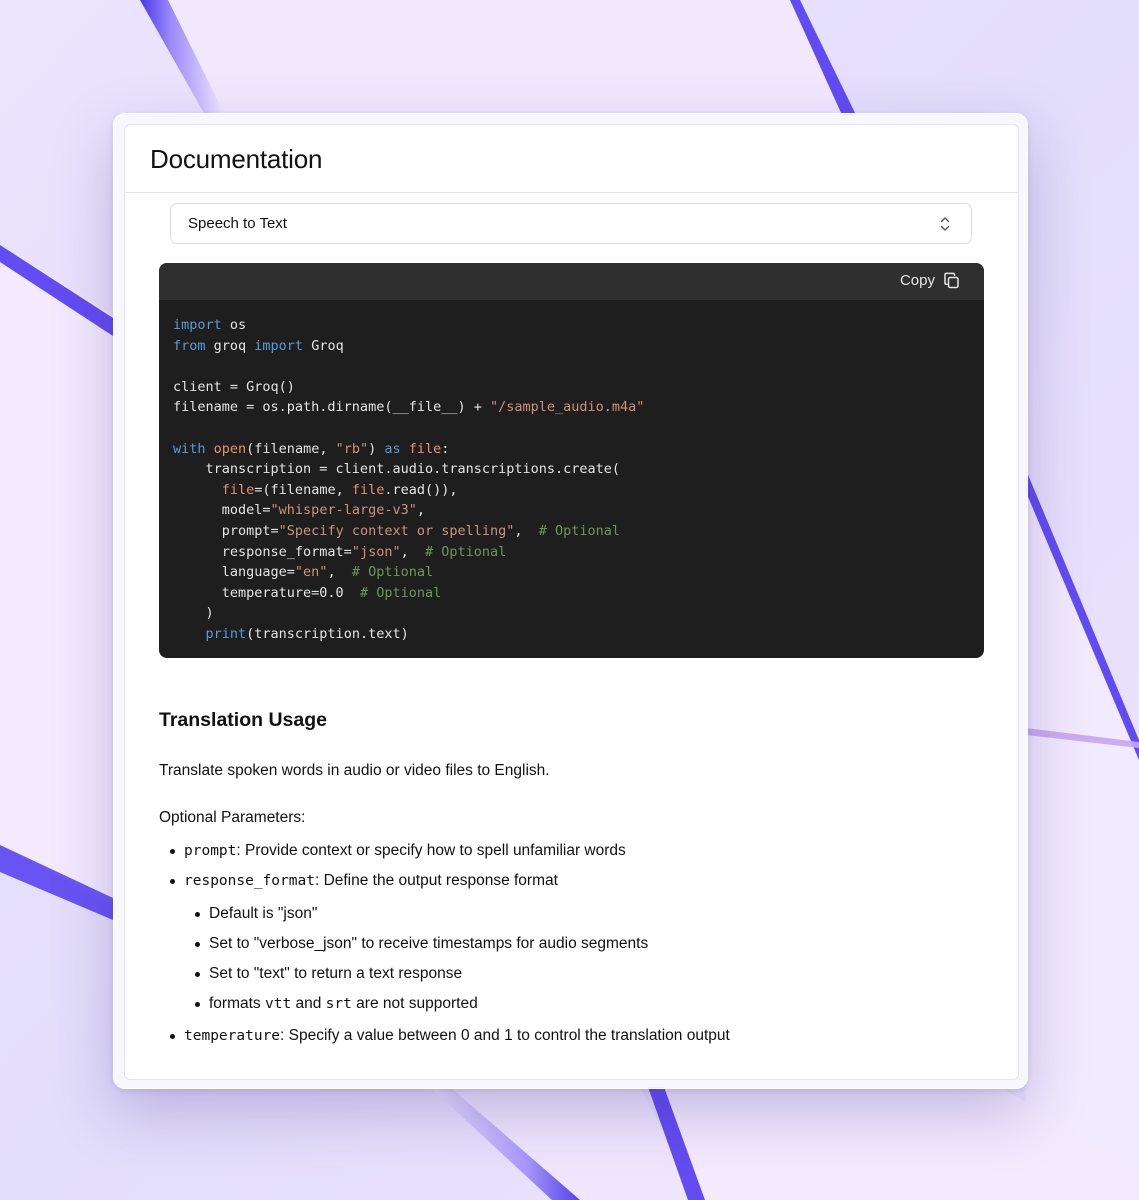  I want to click on code-token: language=, so click(234, 572).